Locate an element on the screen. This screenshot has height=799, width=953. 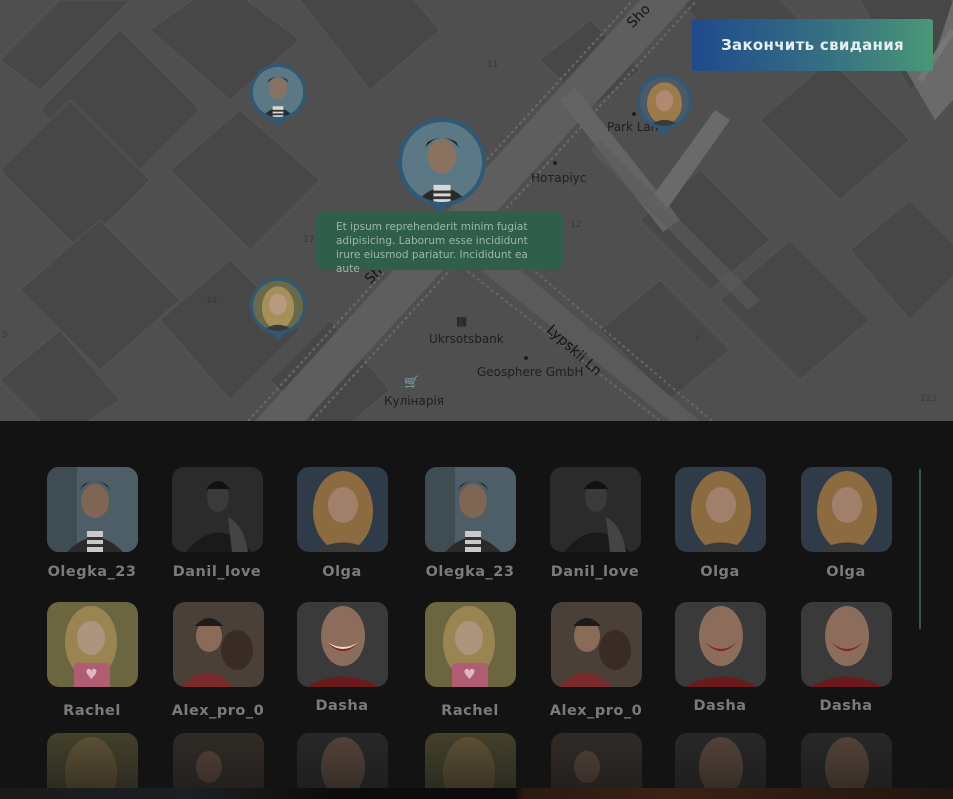
cart-icon: 🛒 is located at coordinates (411, 382).